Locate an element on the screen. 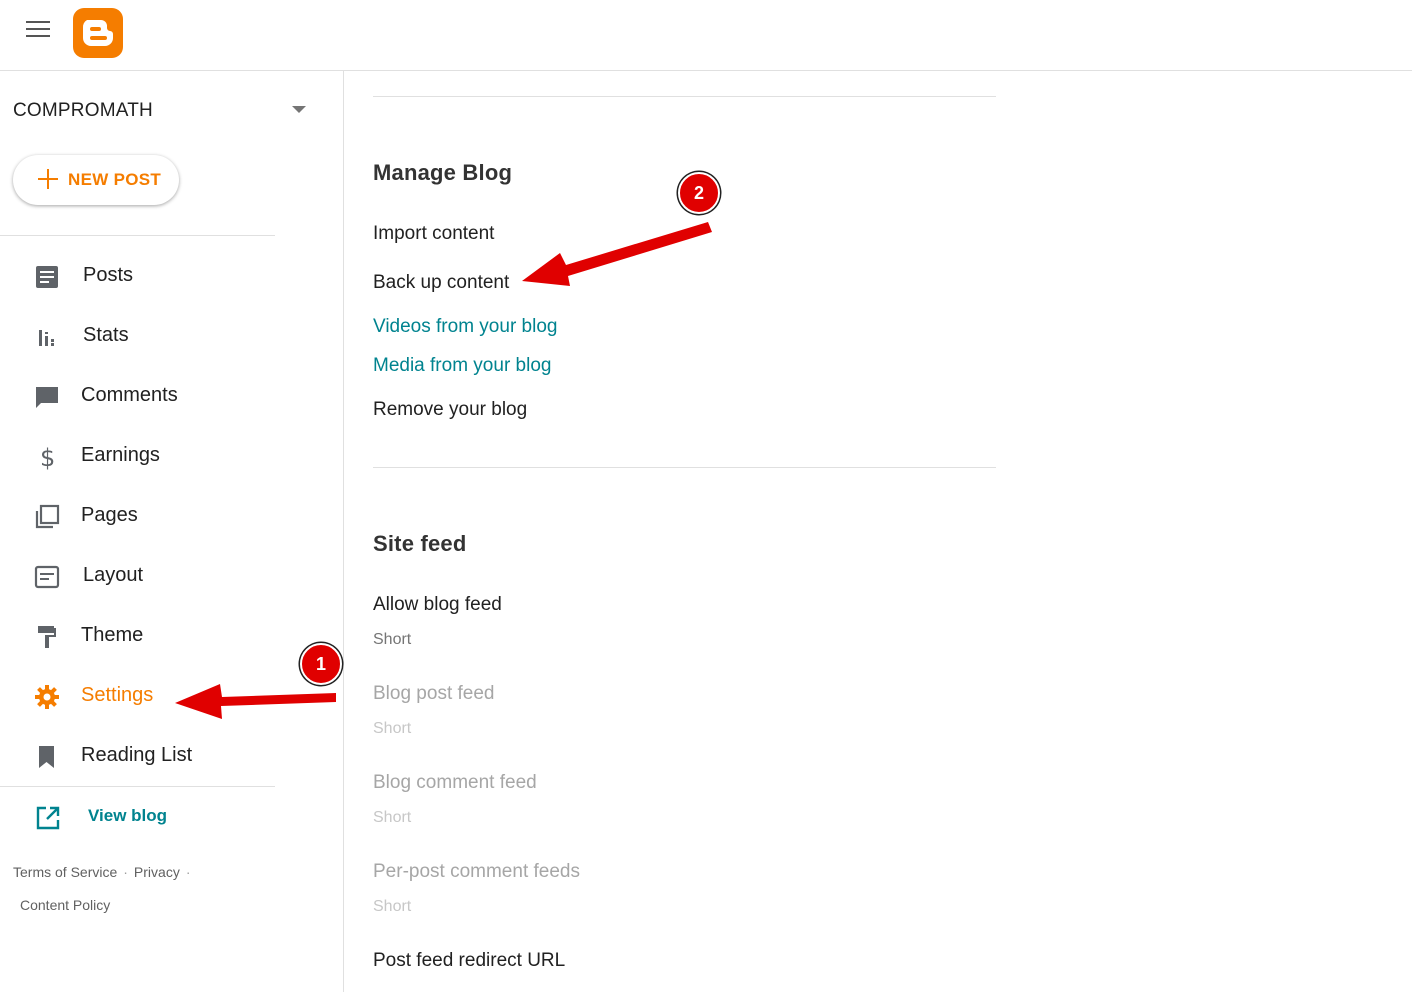 The width and height of the screenshot is (1412, 992). annotation-badge-1: 1 is located at coordinates (321, 664).